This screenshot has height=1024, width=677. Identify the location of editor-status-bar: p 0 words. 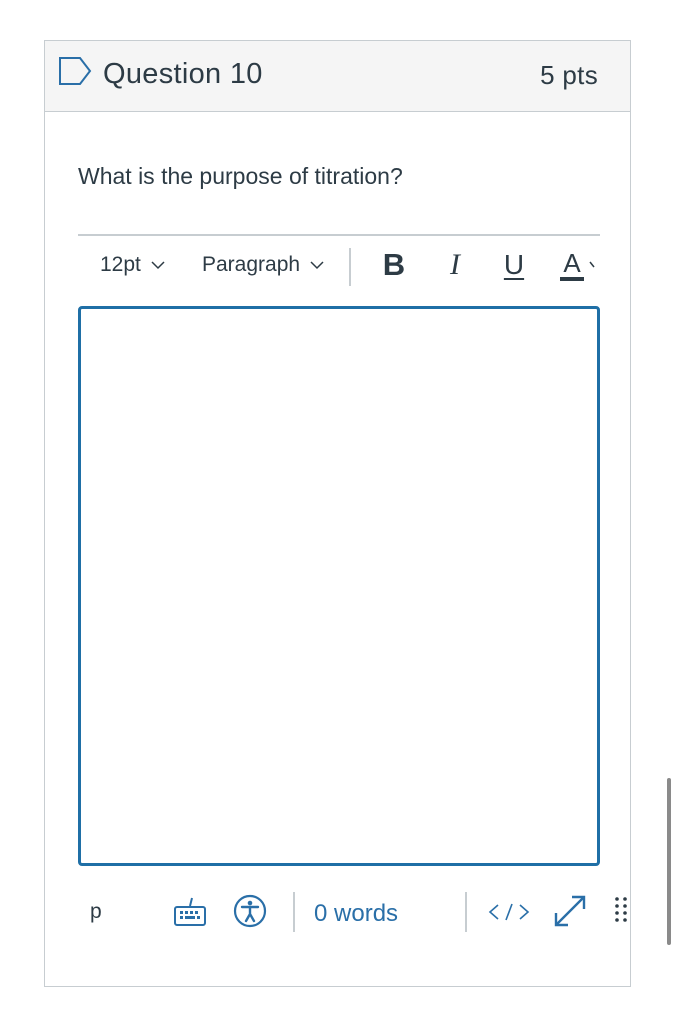
(352, 914).